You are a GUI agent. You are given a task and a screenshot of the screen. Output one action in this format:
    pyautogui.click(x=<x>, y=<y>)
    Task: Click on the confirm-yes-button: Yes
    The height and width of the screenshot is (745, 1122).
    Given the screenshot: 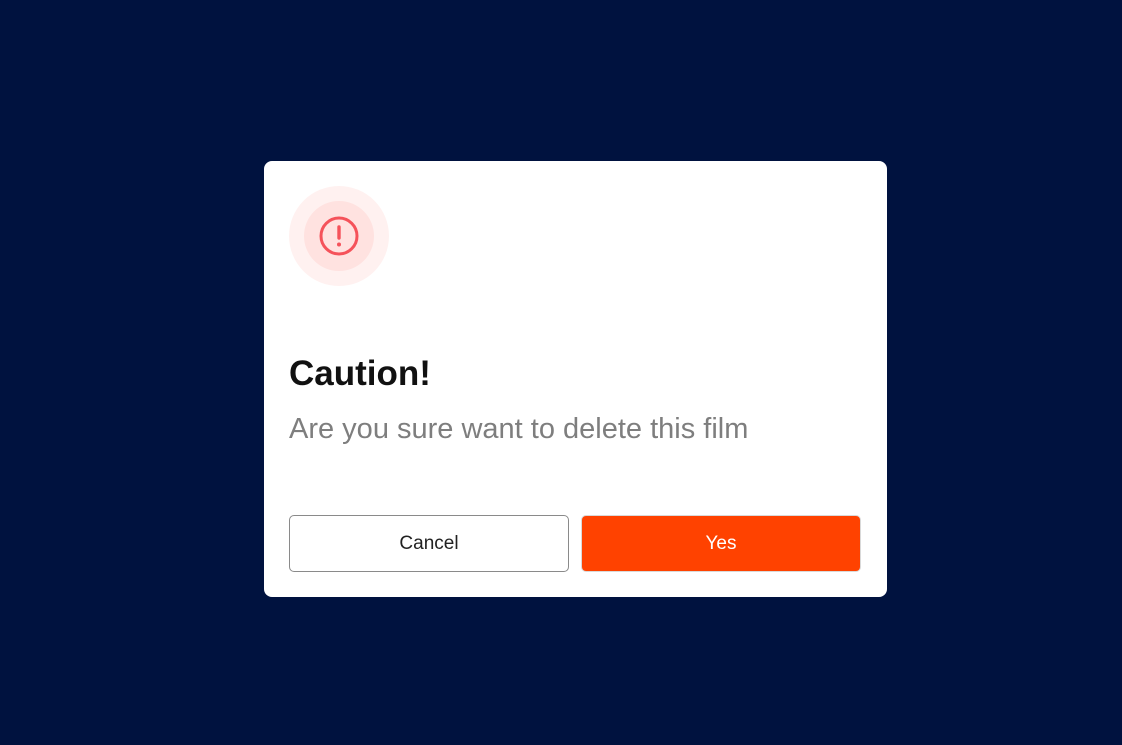 What is the action you would take?
    pyautogui.click(x=721, y=543)
    